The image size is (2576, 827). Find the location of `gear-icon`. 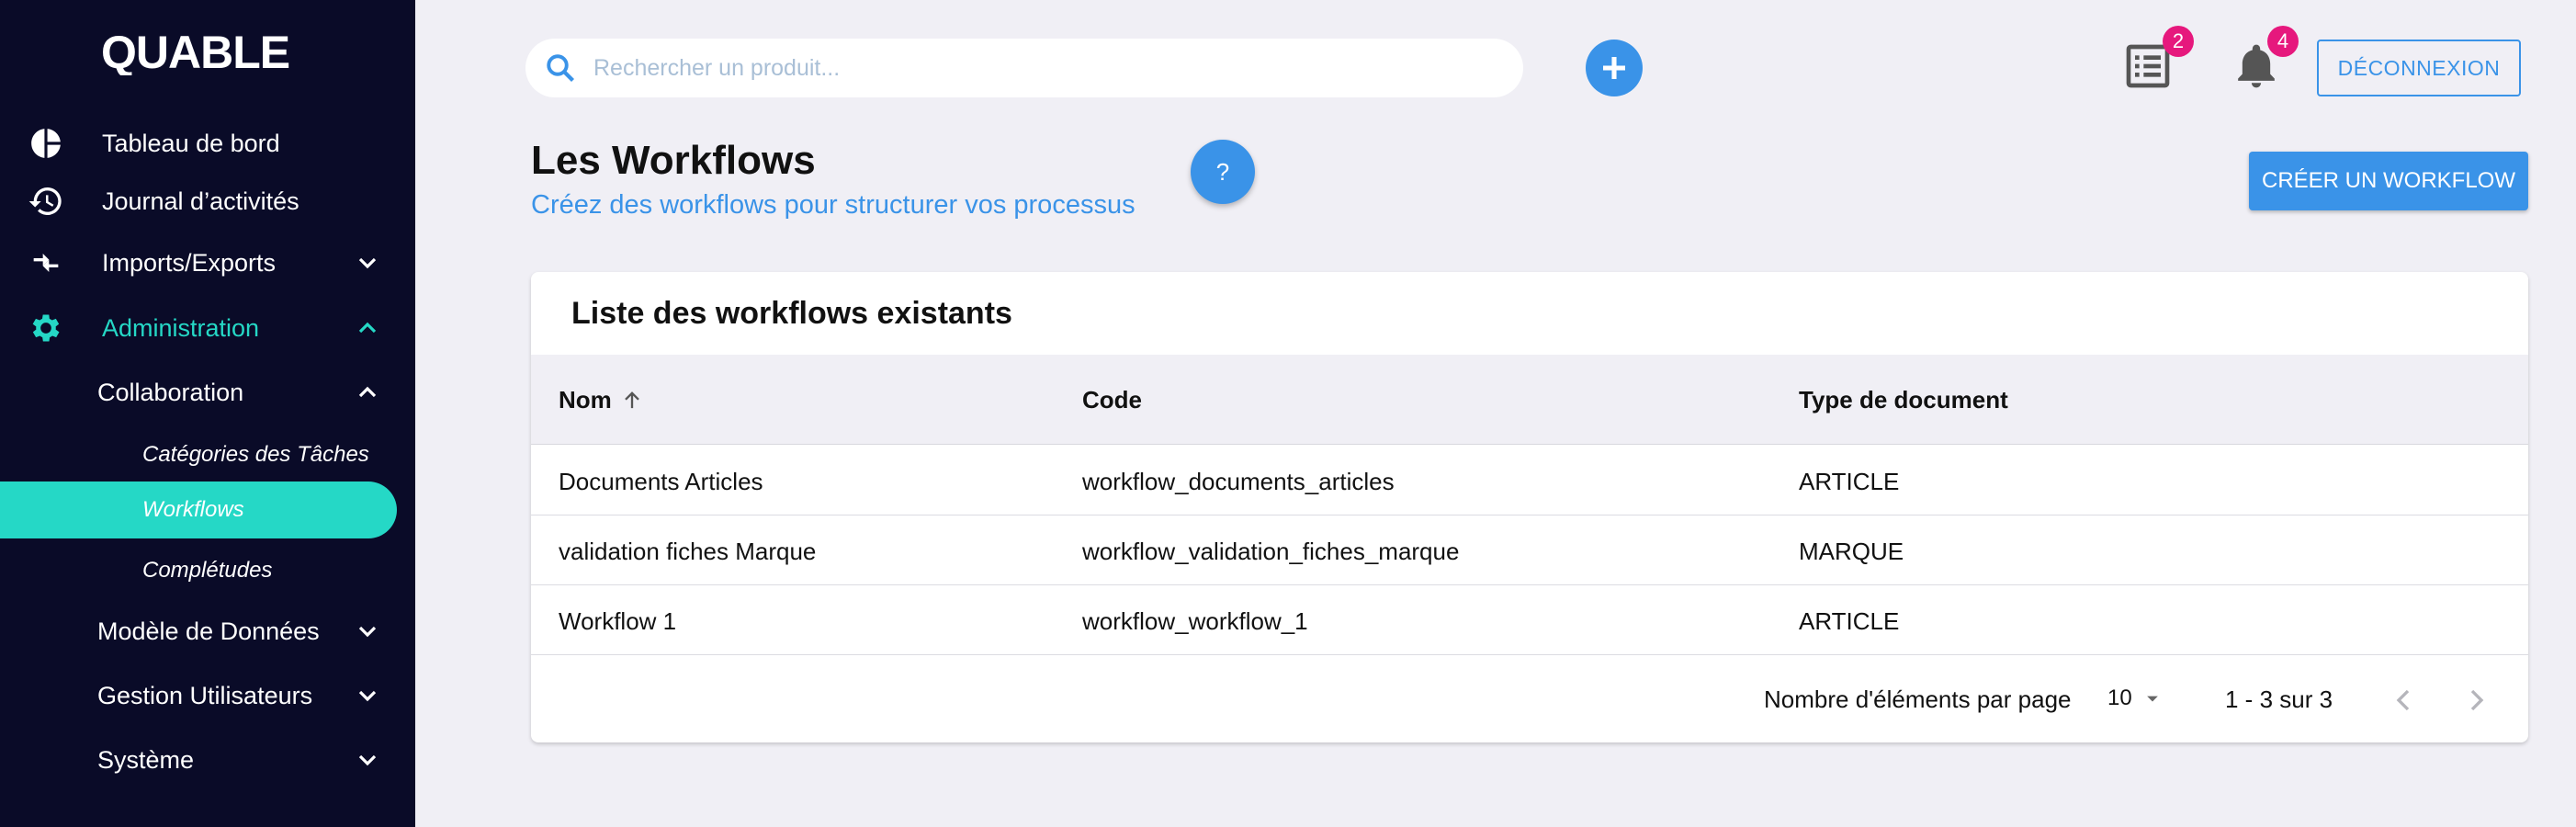

gear-icon is located at coordinates (46, 328).